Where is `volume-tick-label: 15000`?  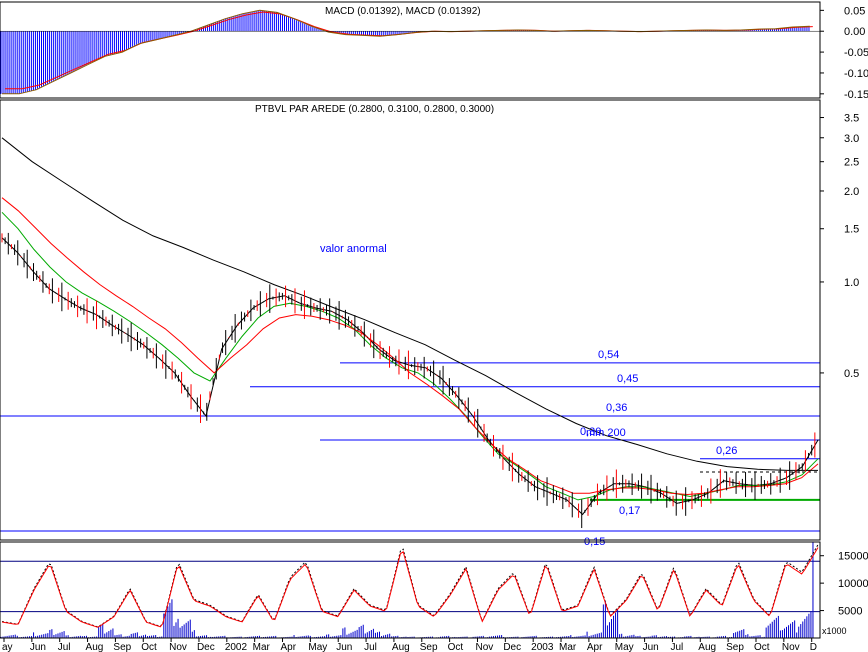
volume-tick-label: 15000 is located at coordinates (853, 557).